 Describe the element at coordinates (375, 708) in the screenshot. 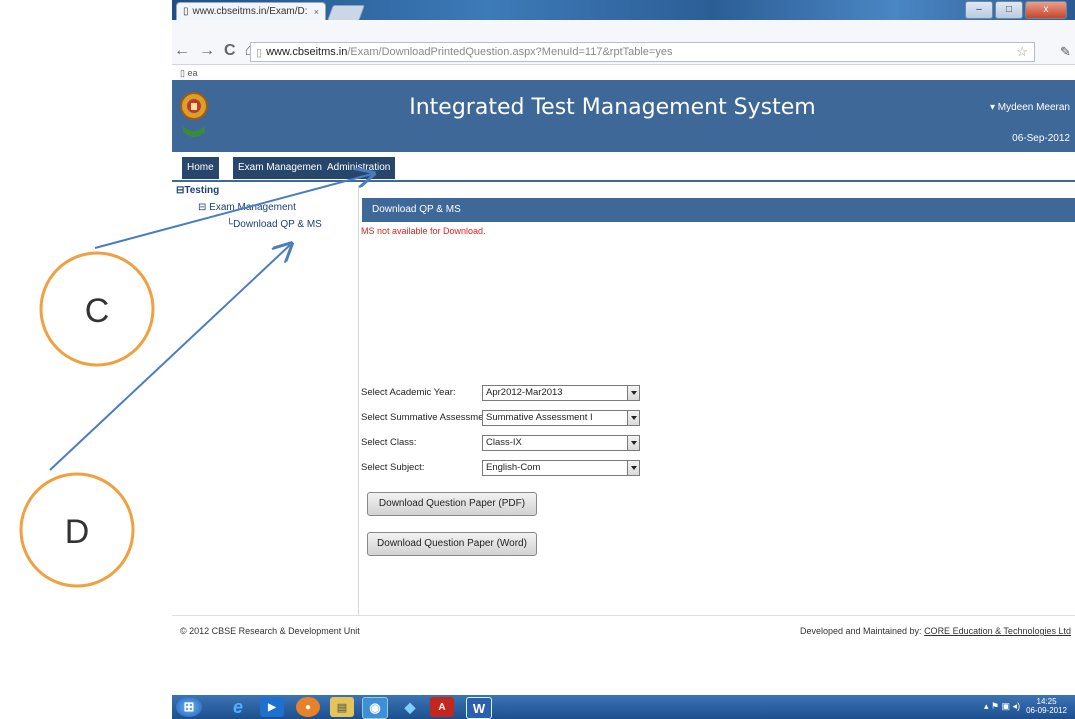

I see `chrome-icon: ◉` at that location.